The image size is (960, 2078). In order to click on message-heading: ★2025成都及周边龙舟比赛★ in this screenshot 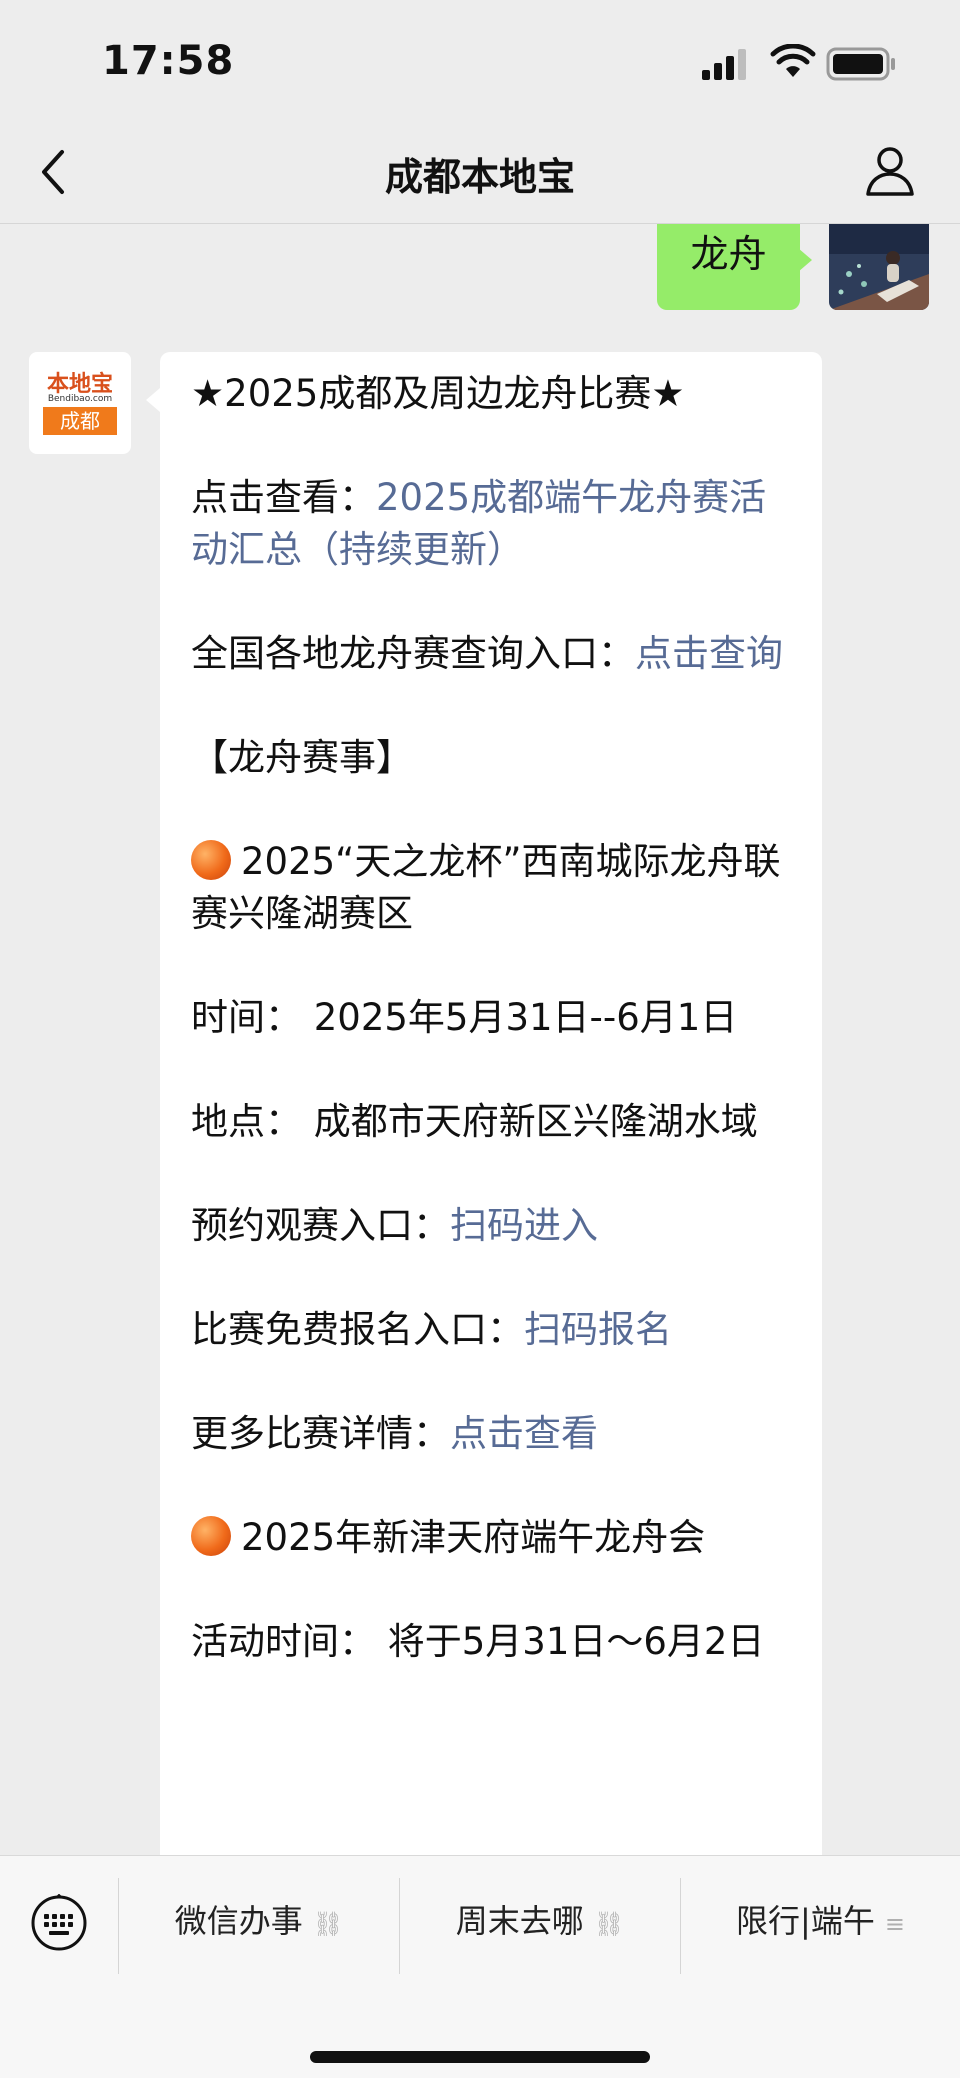, I will do `click(438, 393)`.